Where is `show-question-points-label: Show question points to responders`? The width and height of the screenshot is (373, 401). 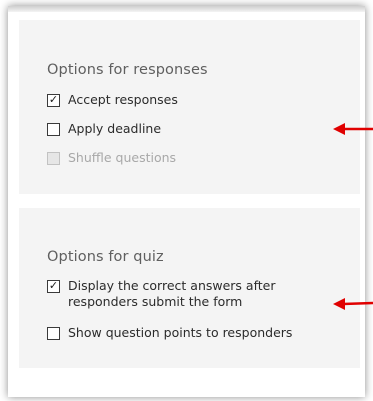
show-question-points-label: Show question points to responders is located at coordinates (180, 332).